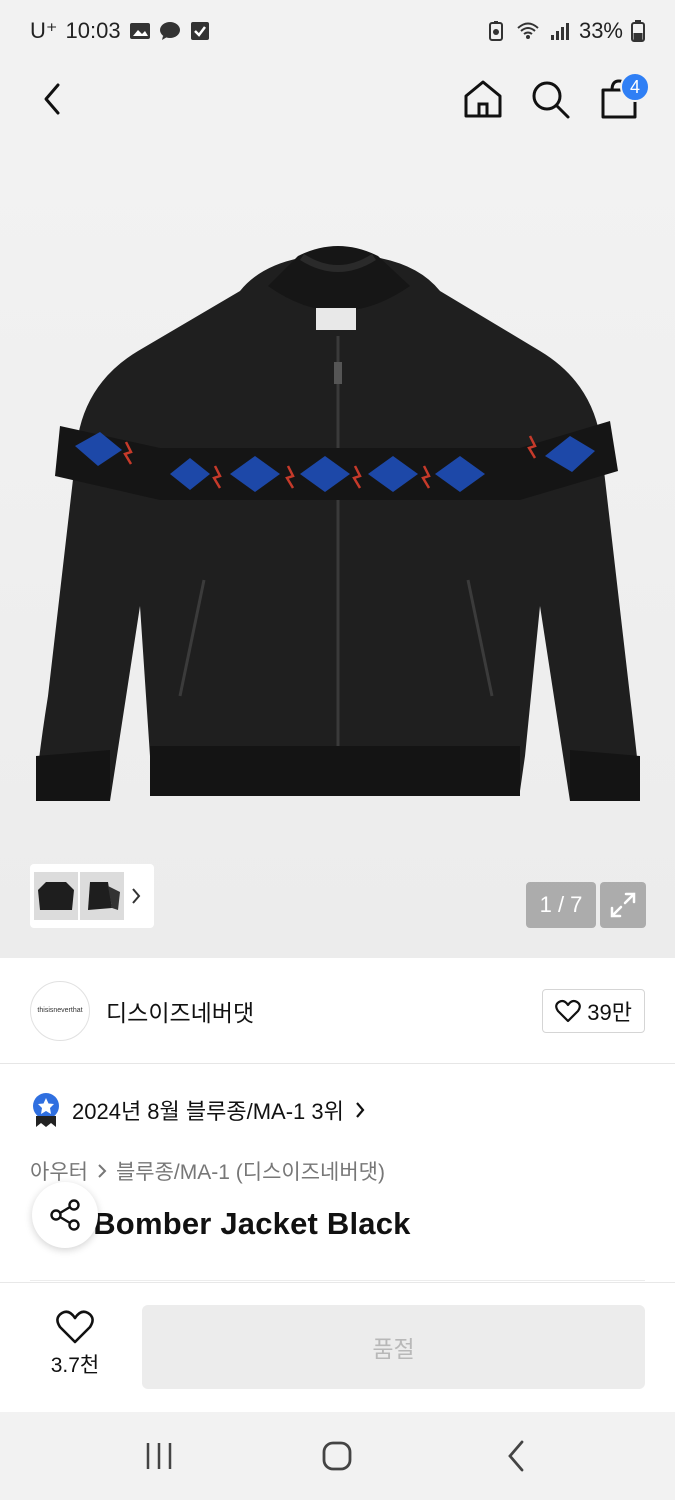 This screenshot has height=1500, width=675. I want to click on android-navigation-bar, so click(337, 1456).